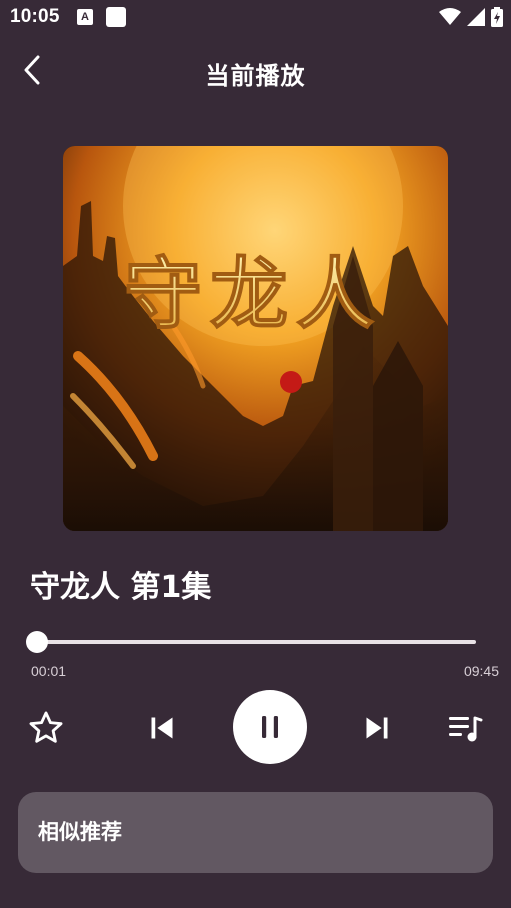  What do you see at coordinates (121, 587) in the screenshot?
I see `track-title: 守龙人 第1集` at bounding box center [121, 587].